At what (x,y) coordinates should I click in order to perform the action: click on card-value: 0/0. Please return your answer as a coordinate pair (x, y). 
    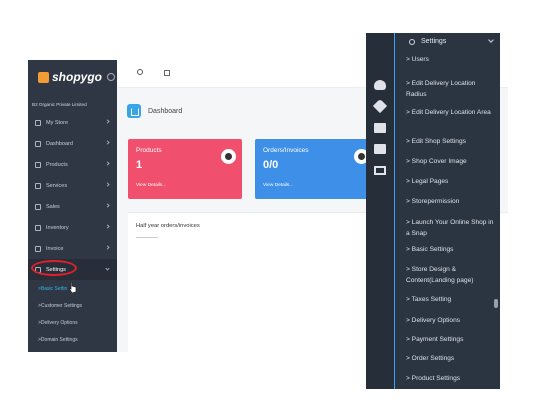
    Looking at the image, I should click on (271, 165).